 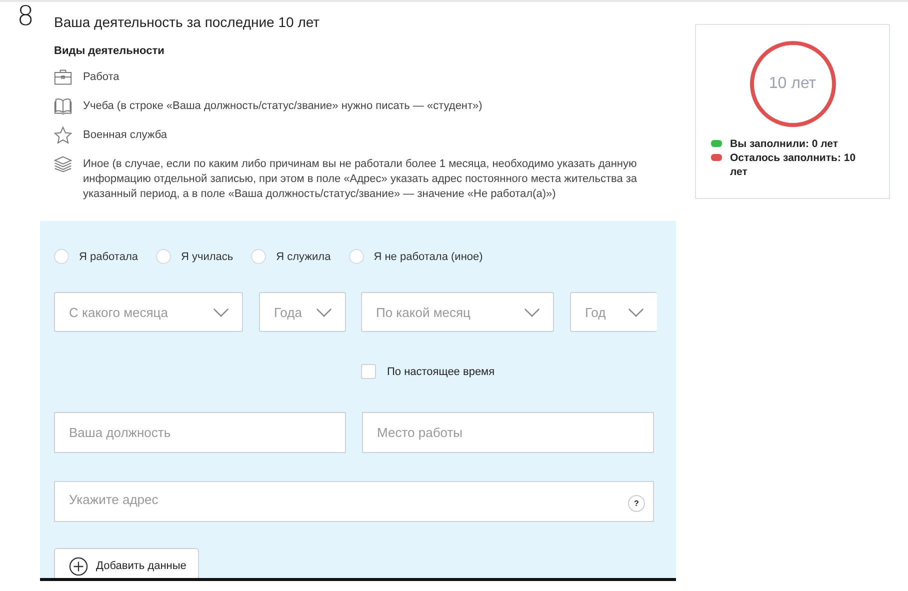 What do you see at coordinates (368, 371) in the screenshot?
I see `checkbox` at bounding box center [368, 371].